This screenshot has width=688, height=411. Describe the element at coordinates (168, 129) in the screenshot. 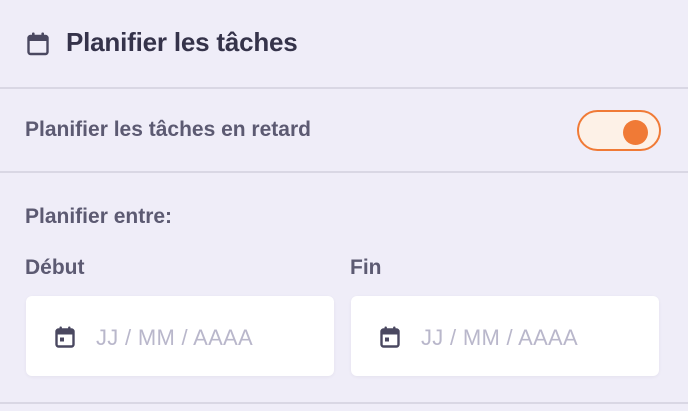

I see `late-tasks-label: Planifier les tâches en retard` at that location.